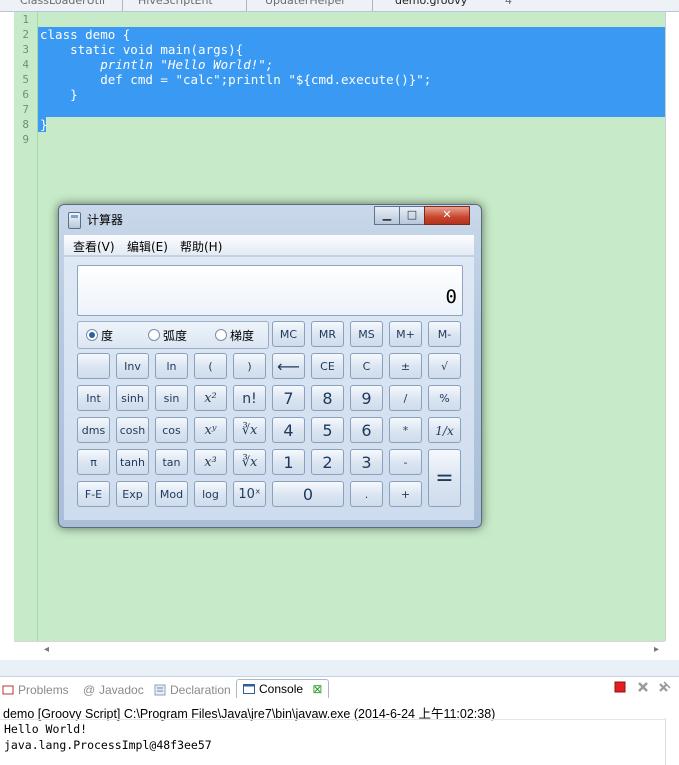  I want to click on key-dms: dms, so click(93, 430).